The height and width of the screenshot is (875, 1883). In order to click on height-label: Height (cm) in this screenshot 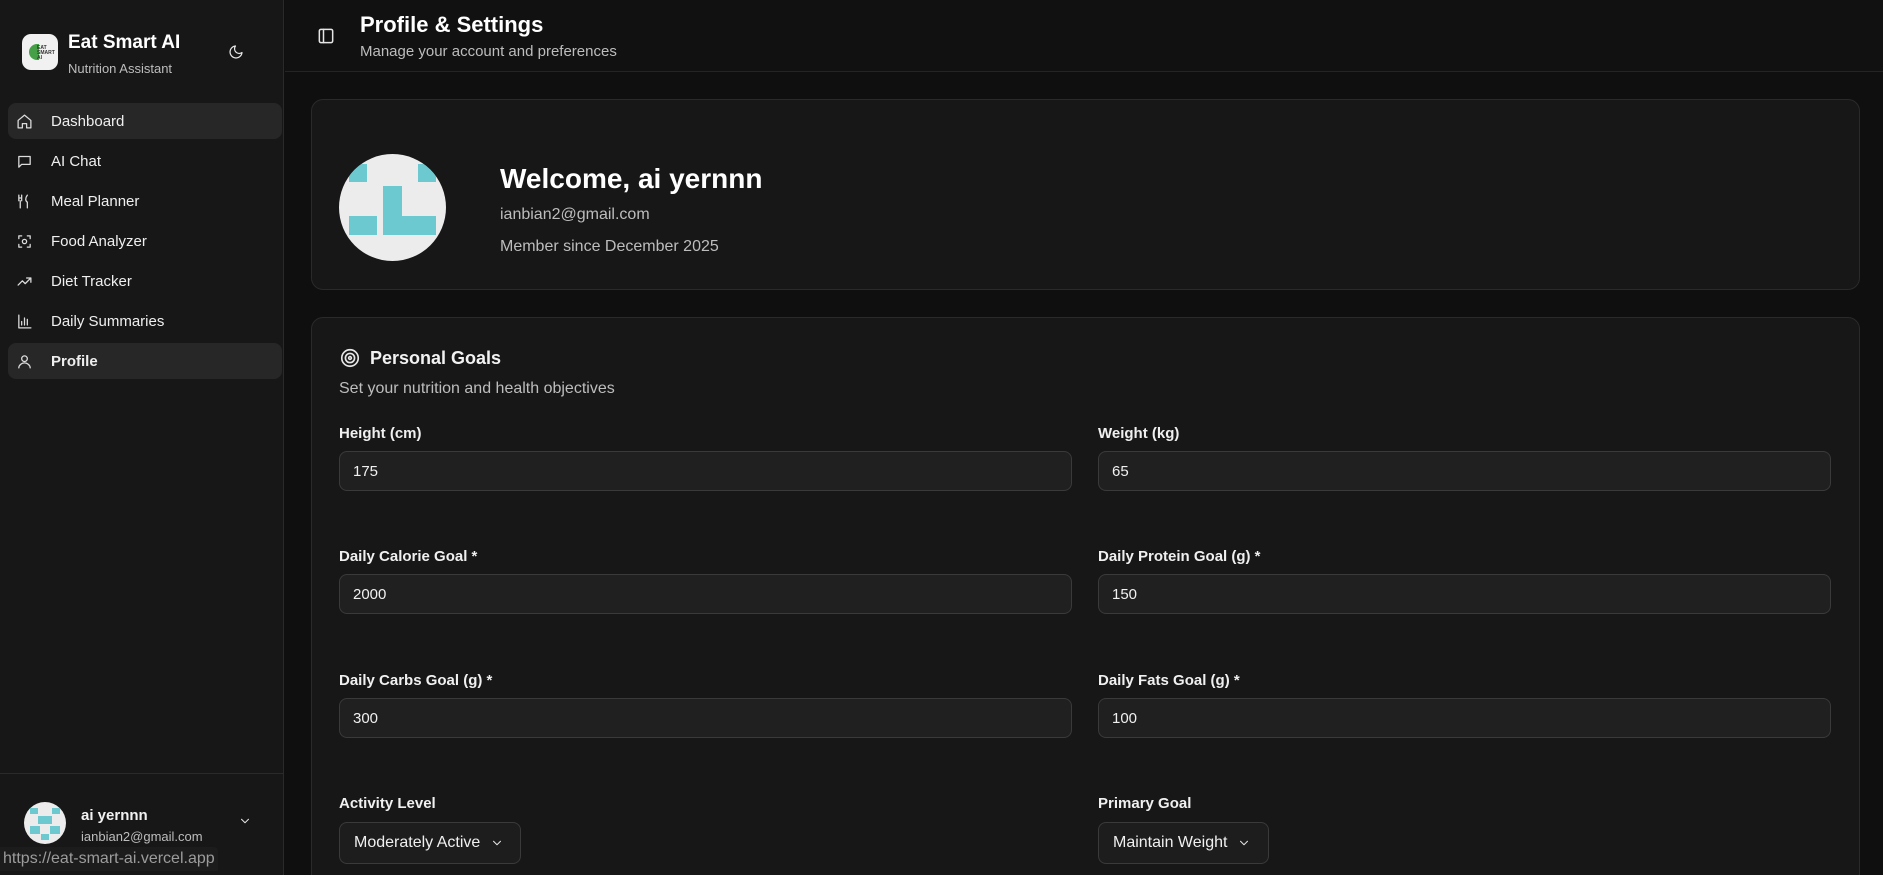, I will do `click(380, 433)`.